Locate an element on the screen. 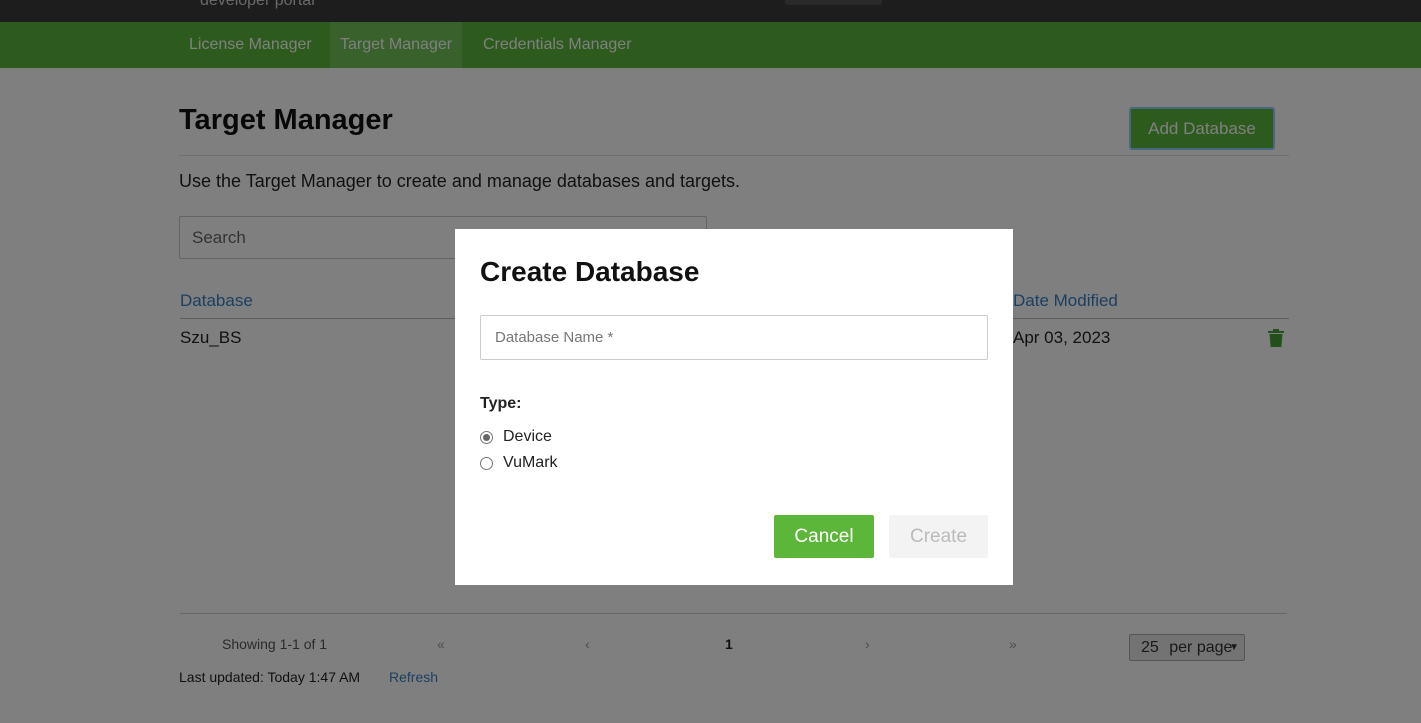 This screenshot has height=723, width=1421. cancel-button: Cancel is located at coordinates (824, 536).